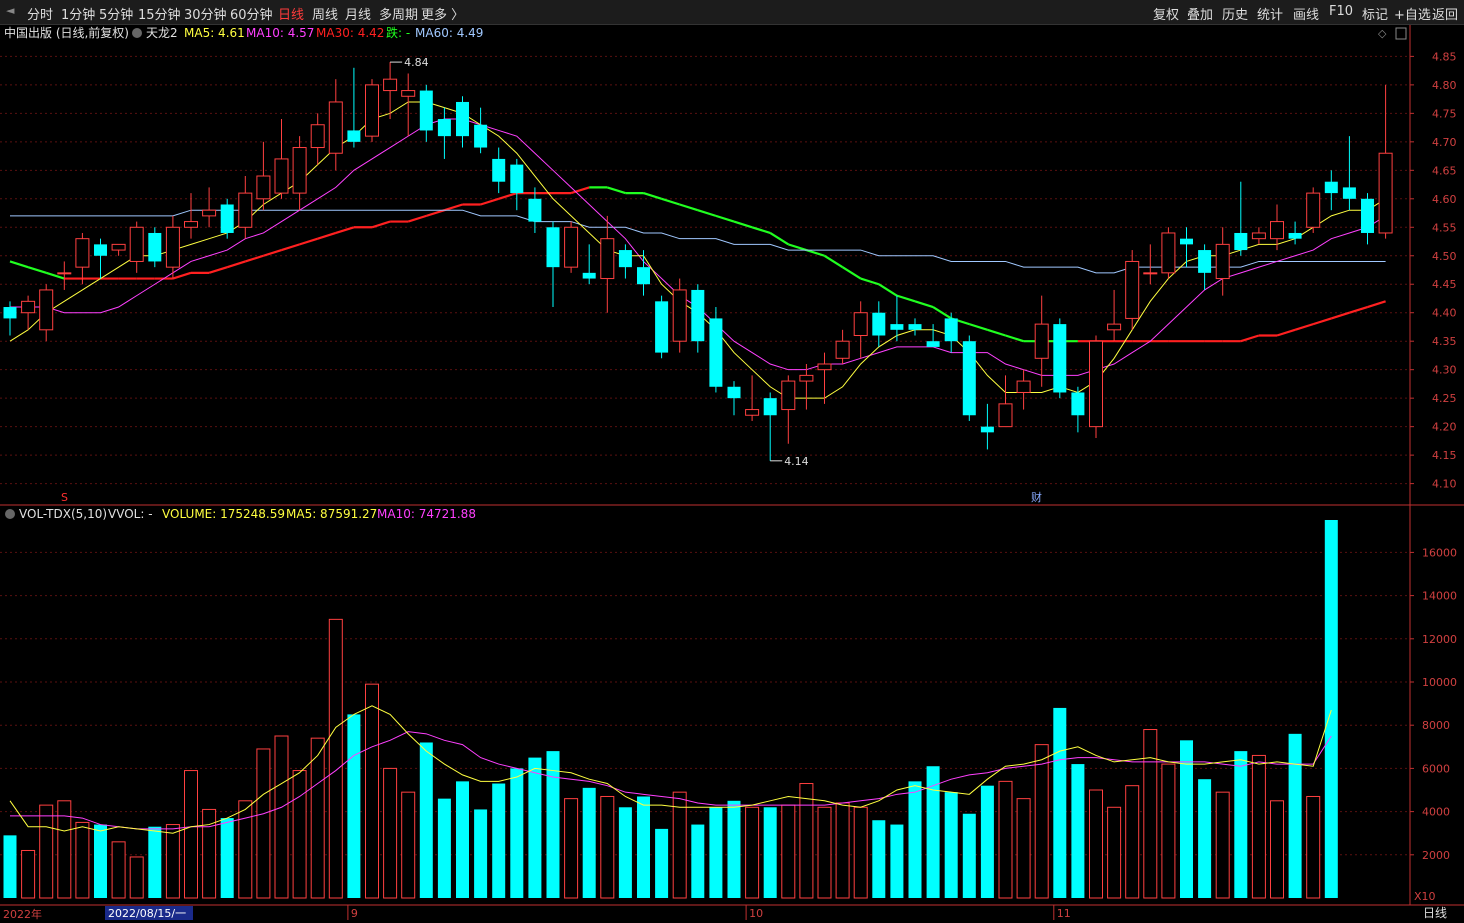 This screenshot has height=923, width=1464. What do you see at coordinates (1439, 682) in the screenshot?
I see `volume-tick-label: 10000` at bounding box center [1439, 682].